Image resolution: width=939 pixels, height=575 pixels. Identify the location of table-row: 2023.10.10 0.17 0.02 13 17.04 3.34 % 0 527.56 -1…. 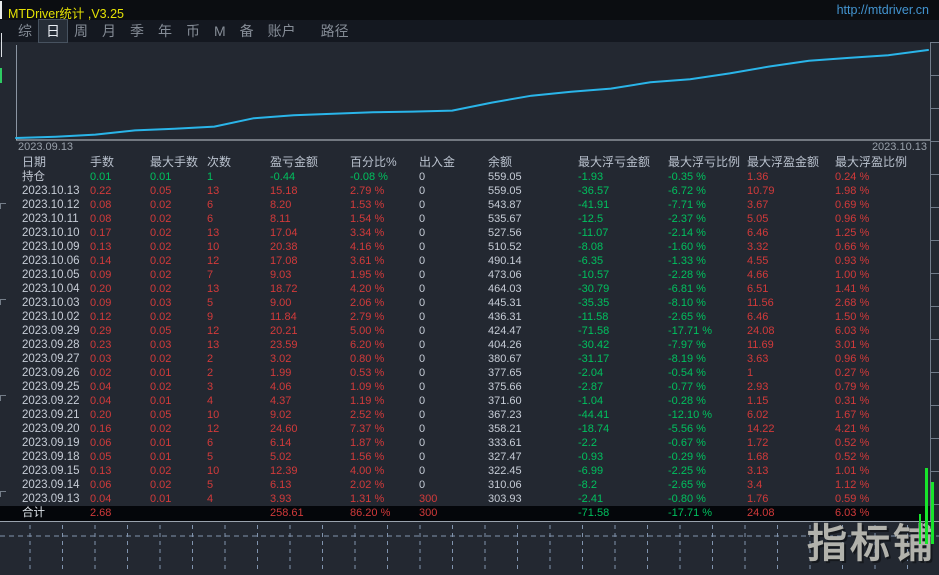
(465, 233).